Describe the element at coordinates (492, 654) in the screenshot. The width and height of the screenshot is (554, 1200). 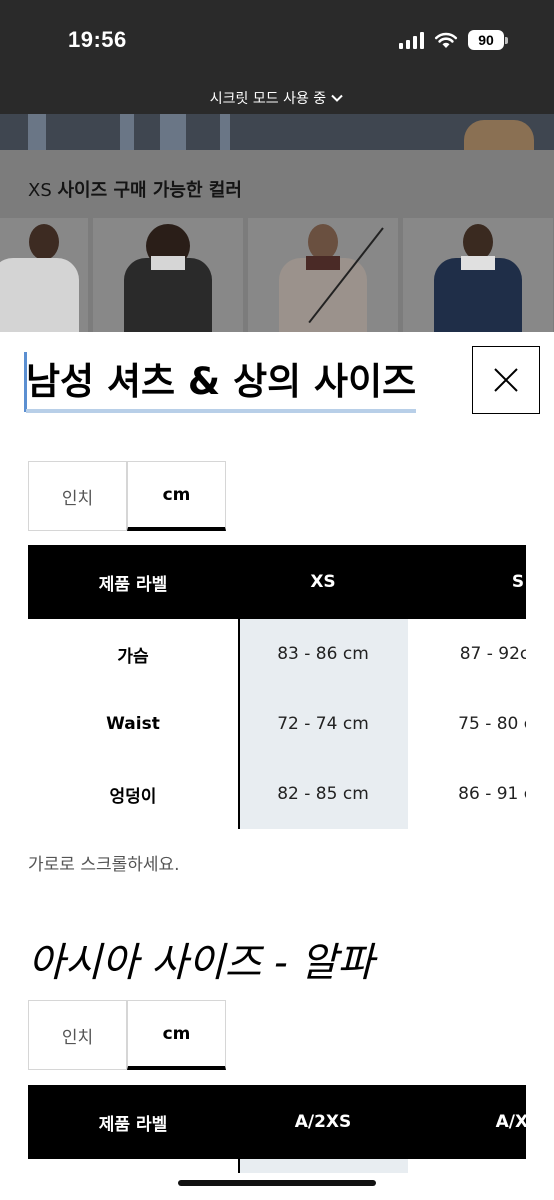
I see `cell-s: 87 - 92cr` at that location.